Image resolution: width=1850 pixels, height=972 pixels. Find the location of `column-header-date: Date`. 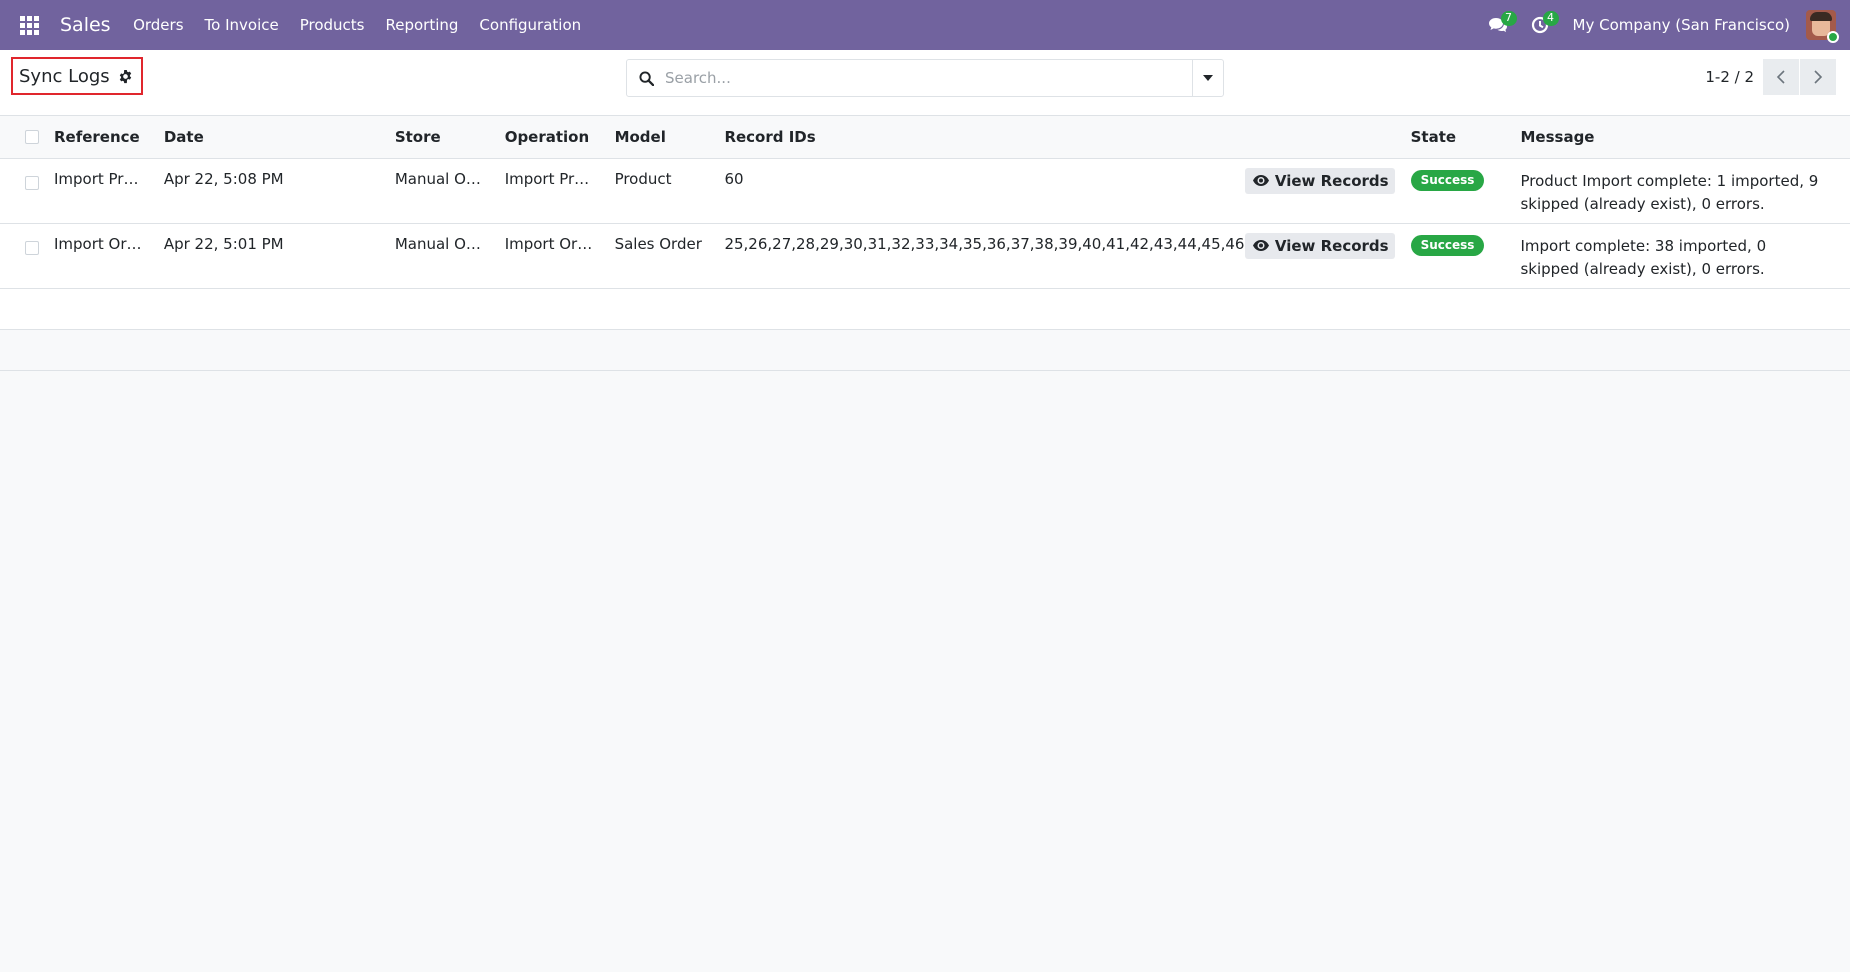

column-header-date: Date is located at coordinates (271, 137).